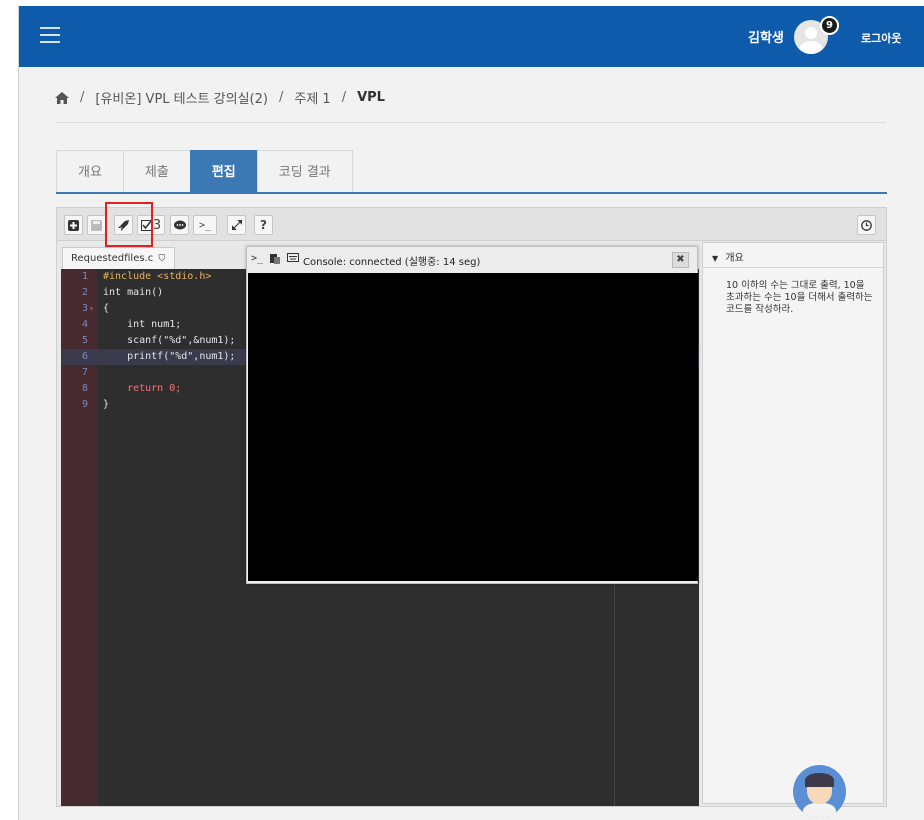 Image resolution: width=924 pixels, height=820 pixels. I want to click on close-icon: ✖, so click(680, 260).